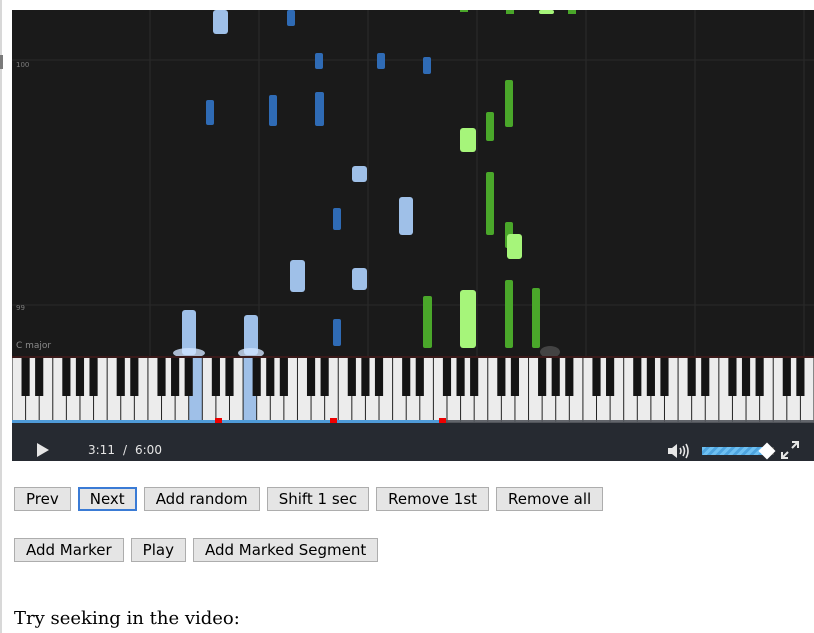 The image size is (814, 633). I want to click on add-marked-segment-button: Add Marked Segment, so click(285, 550).